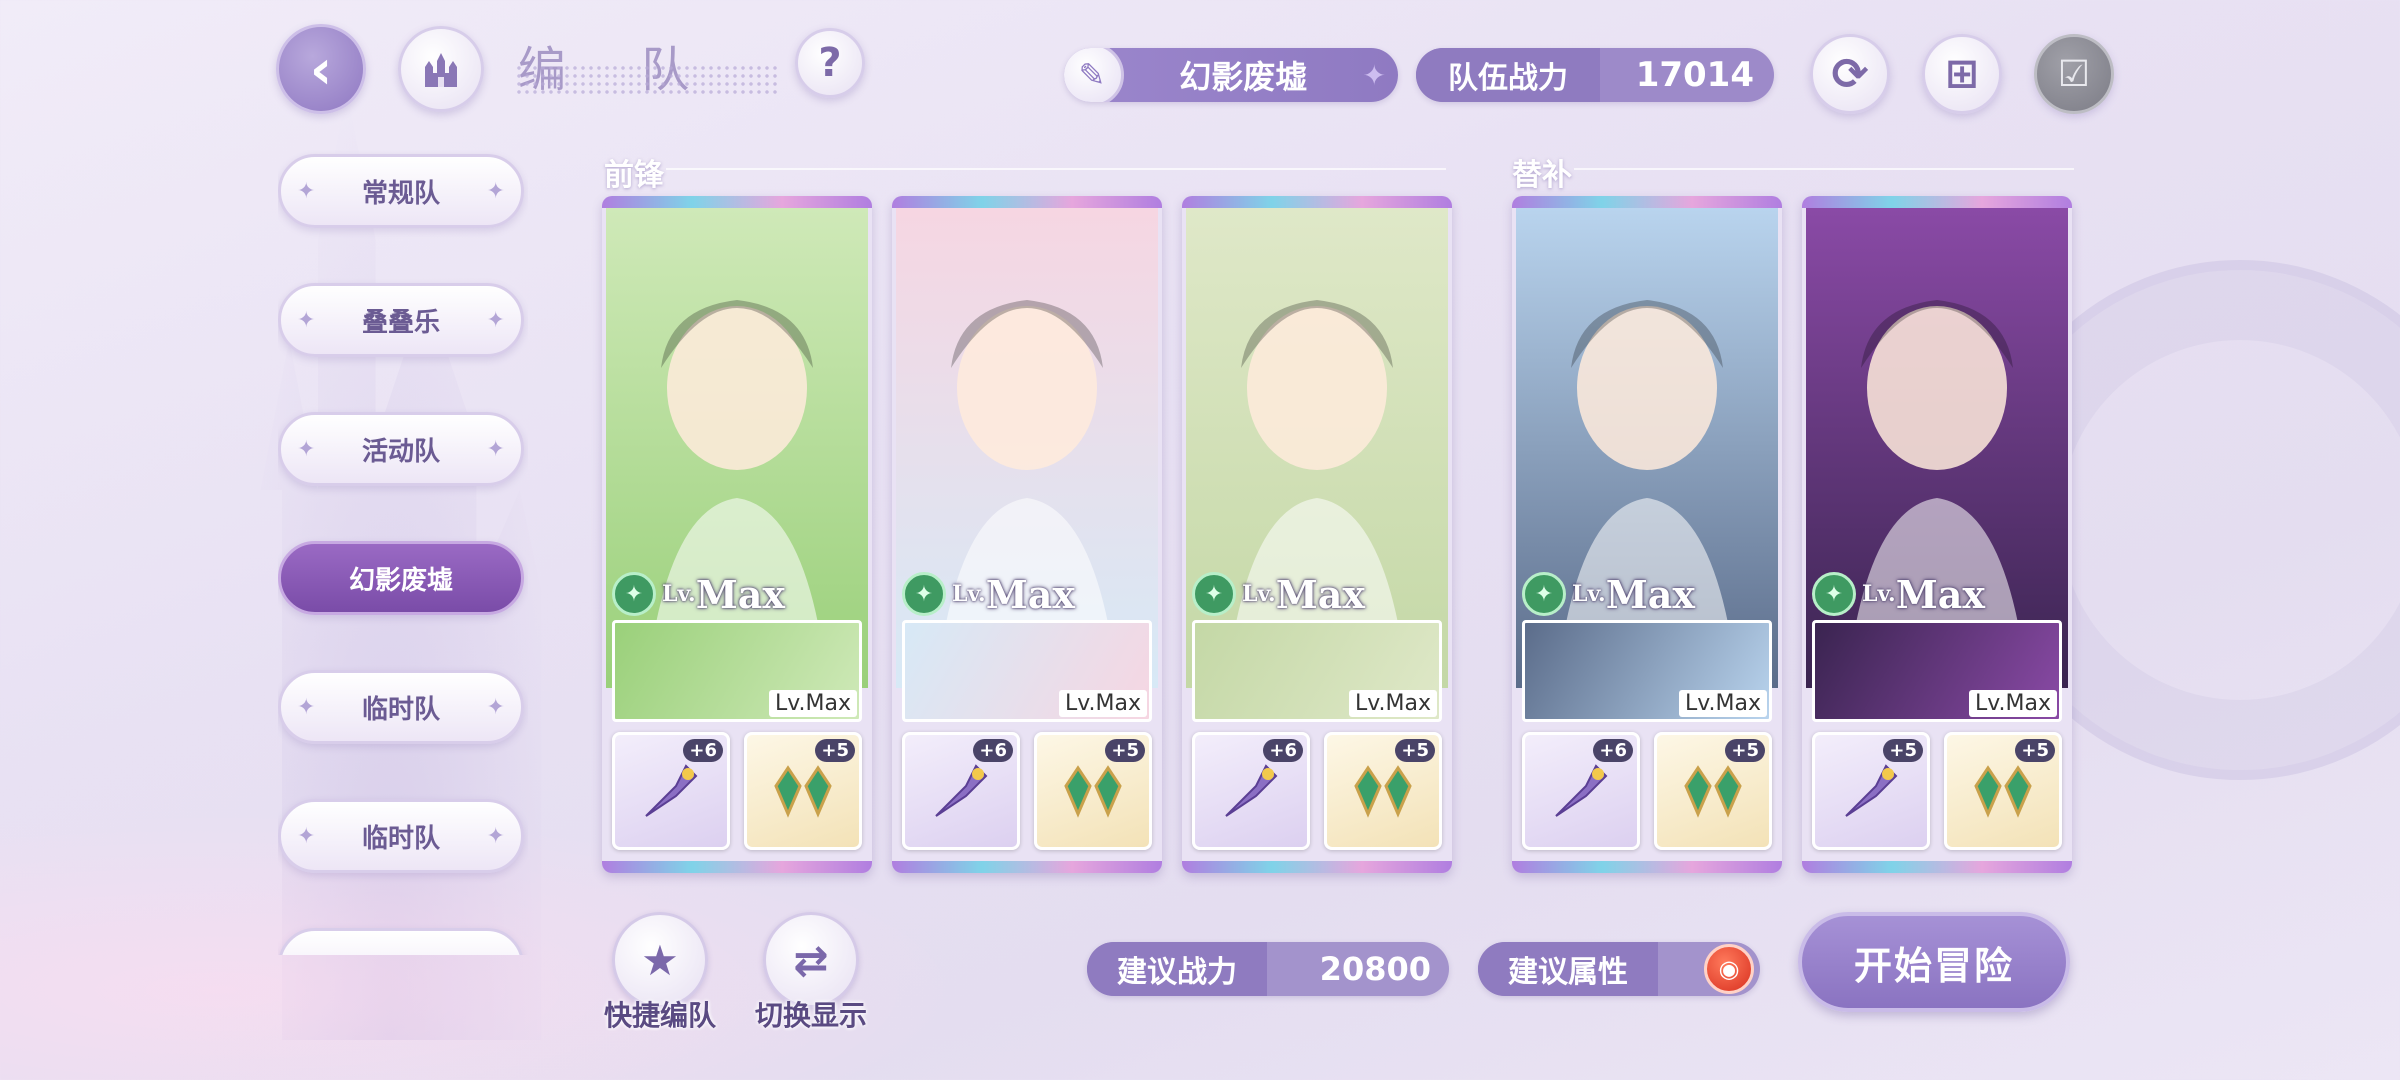 This screenshot has height=1080, width=2400. I want to click on weapon-slot: +5, so click(1871, 791).